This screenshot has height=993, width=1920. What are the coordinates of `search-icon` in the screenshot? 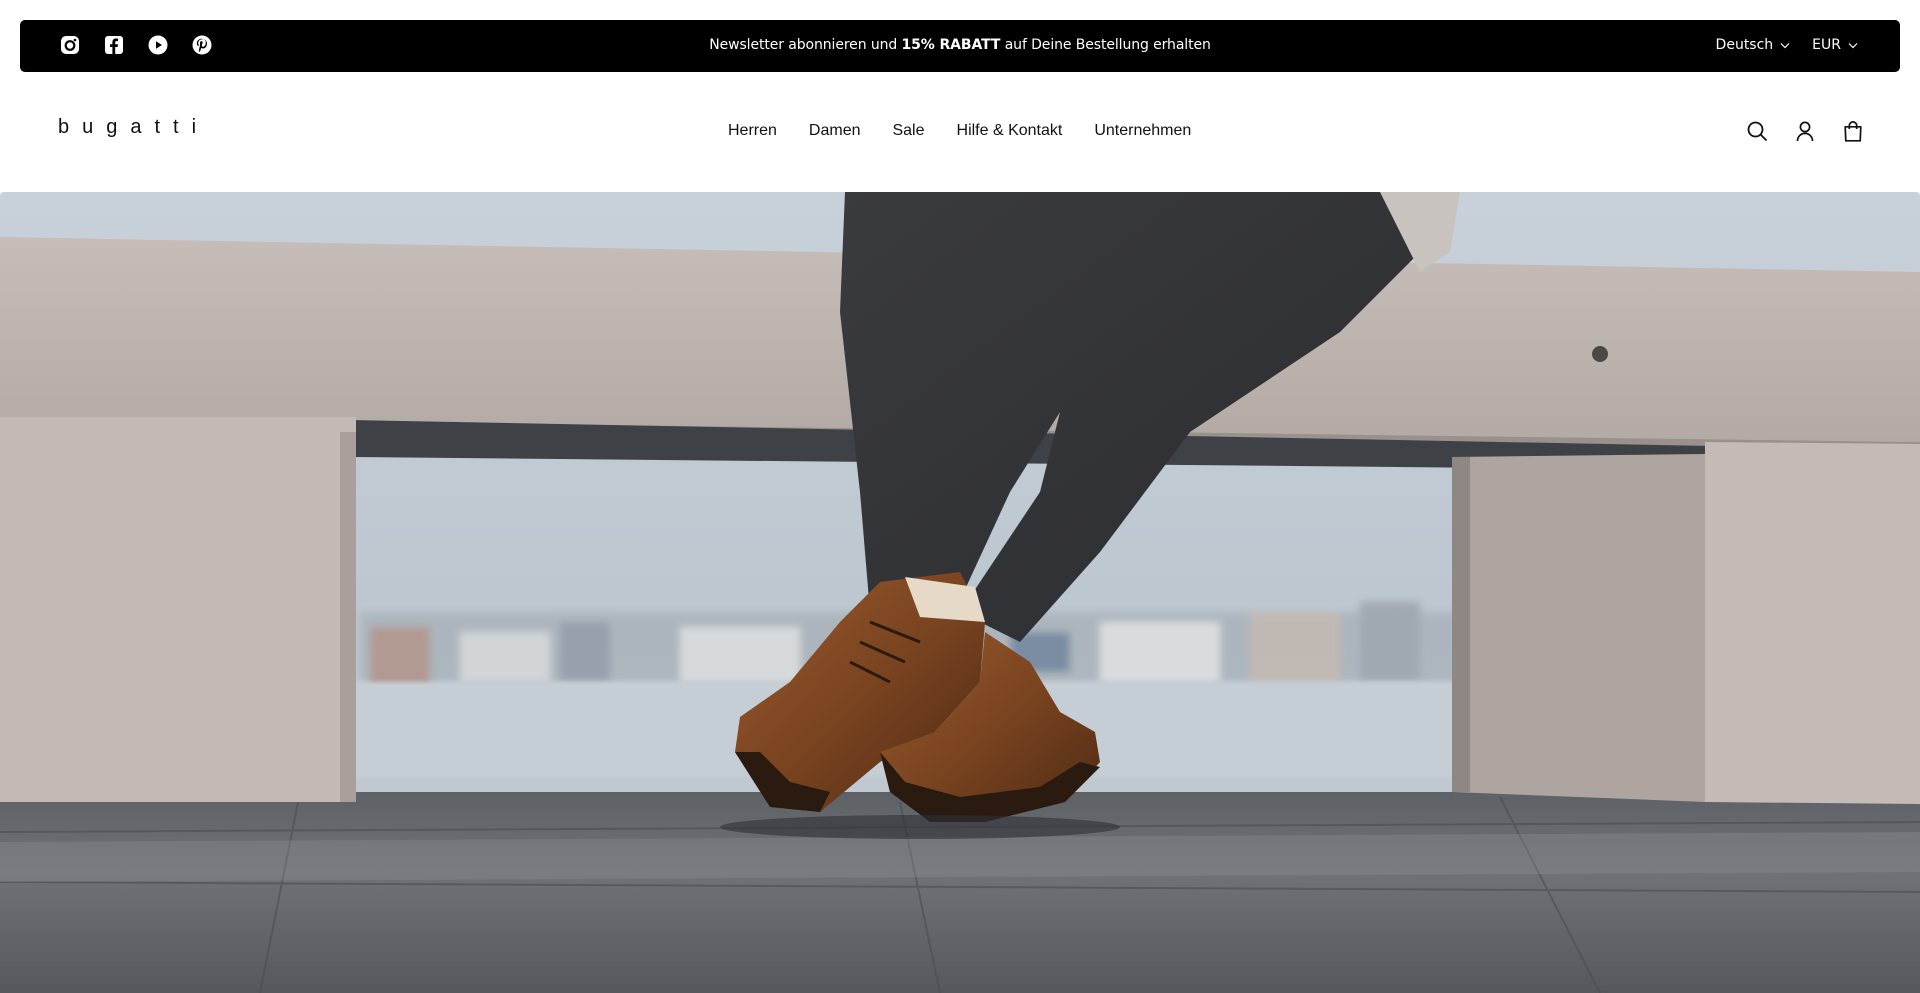 It's located at (1757, 131).